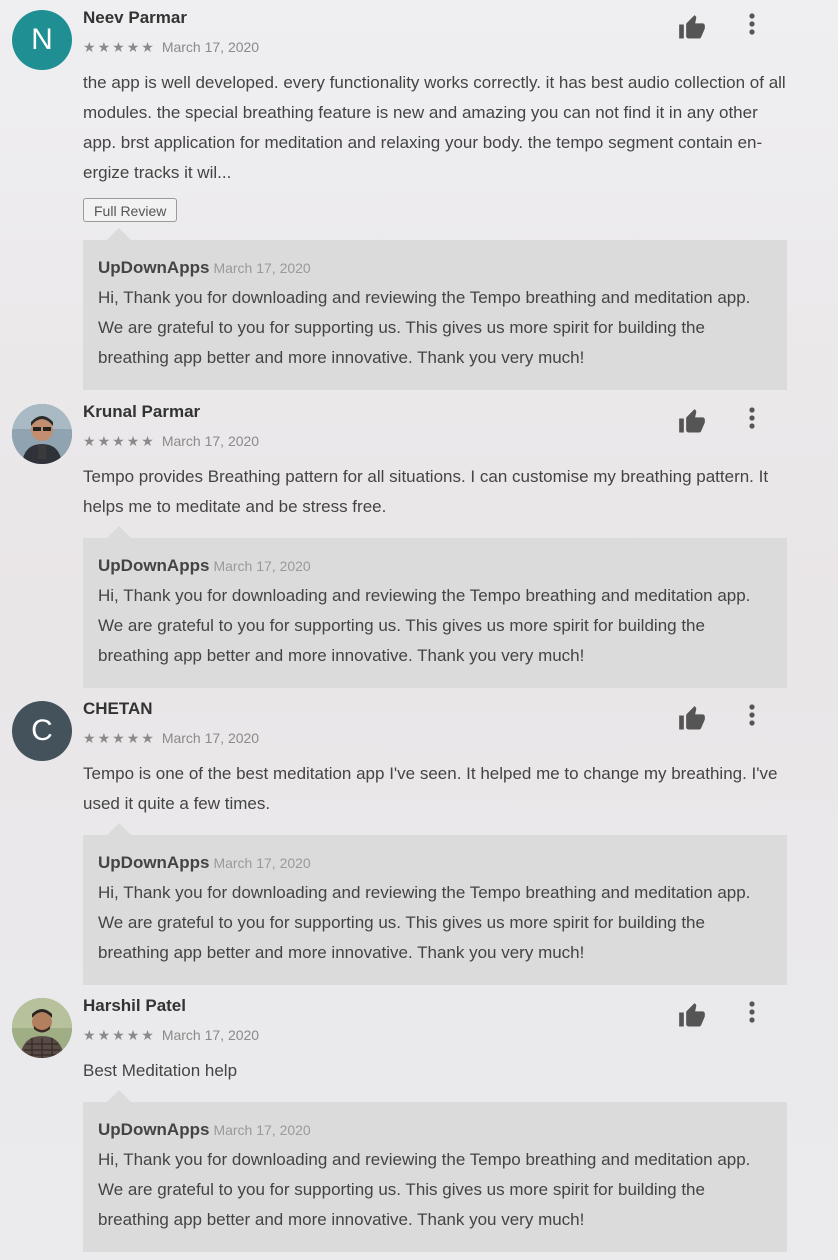  Describe the element at coordinates (134, 1005) in the screenshot. I see `reviewer-name: Harshil Patel` at that location.